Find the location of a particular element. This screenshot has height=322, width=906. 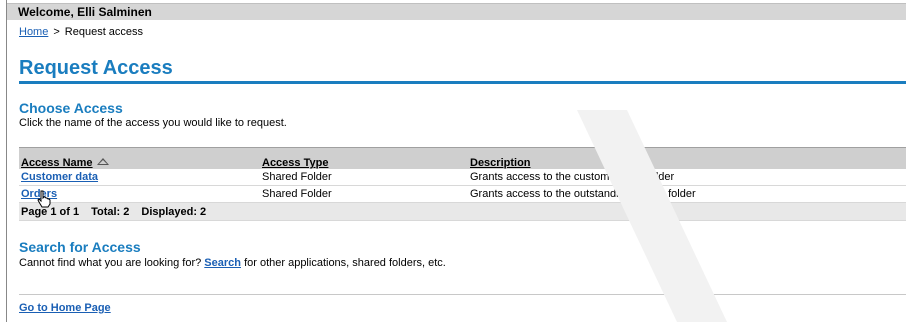

search-link: Search is located at coordinates (222, 263).